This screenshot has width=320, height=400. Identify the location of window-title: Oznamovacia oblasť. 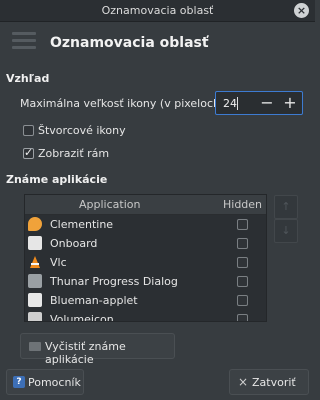
(157, 10).